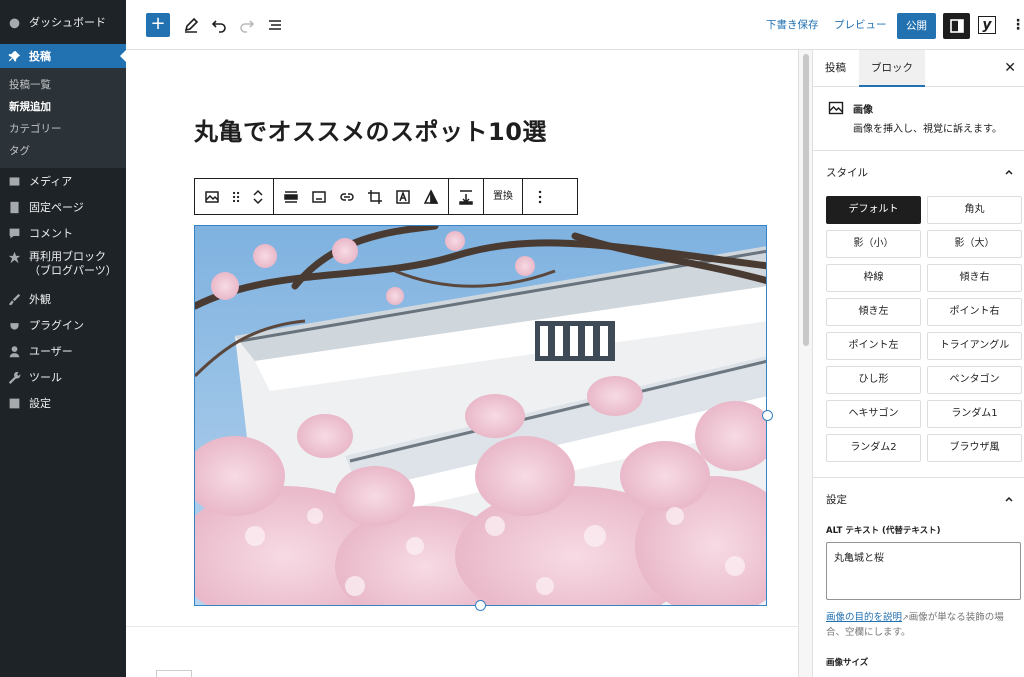 The height and width of the screenshot is (677, 1024). I want to click on submenu-add-new: 新規追加, so click(63, 107).